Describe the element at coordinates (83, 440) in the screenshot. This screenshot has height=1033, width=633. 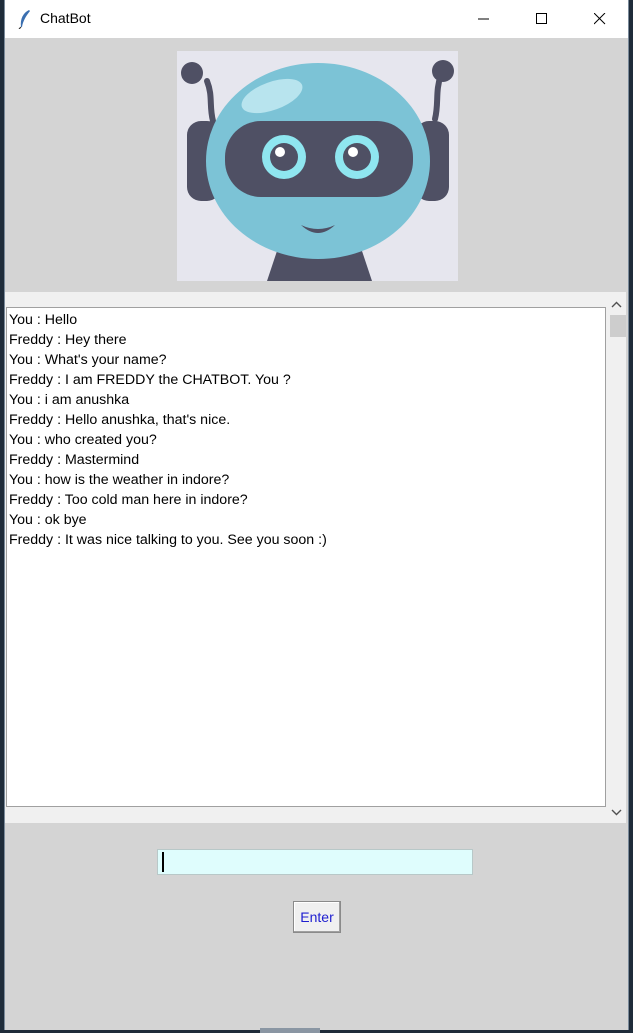
I see `chat-message: You : who created you?` at that location.